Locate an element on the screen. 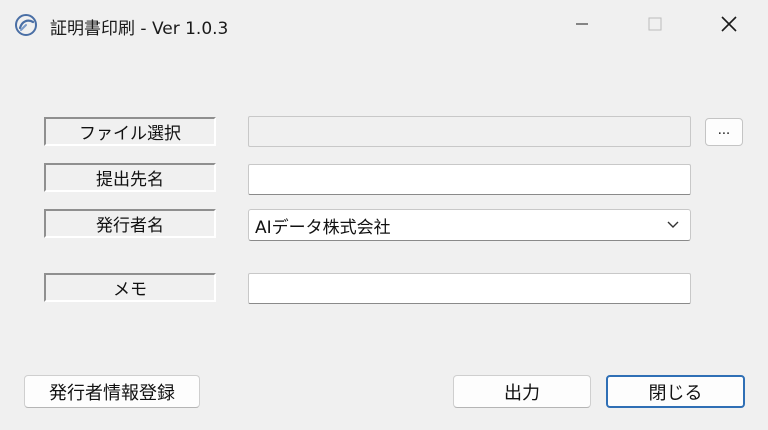  register-issuer-button: 発行者情報登録 is located at coordinates (112, 391).